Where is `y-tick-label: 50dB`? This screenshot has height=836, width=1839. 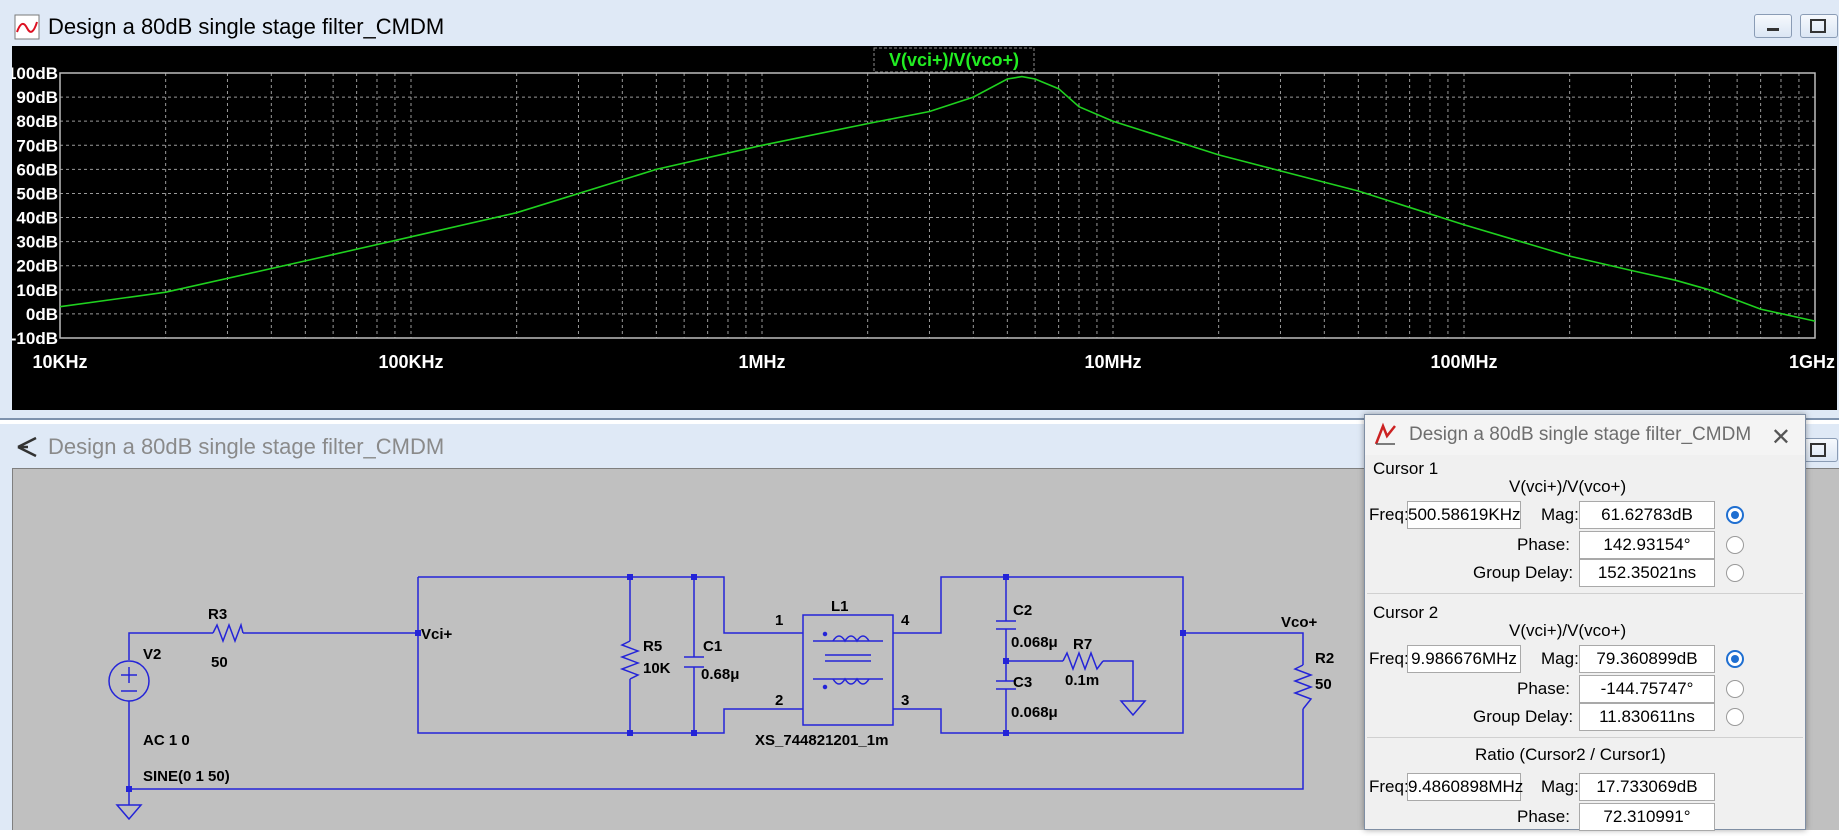
y-tick-label: 50dB is located at coordinates (37, 193).